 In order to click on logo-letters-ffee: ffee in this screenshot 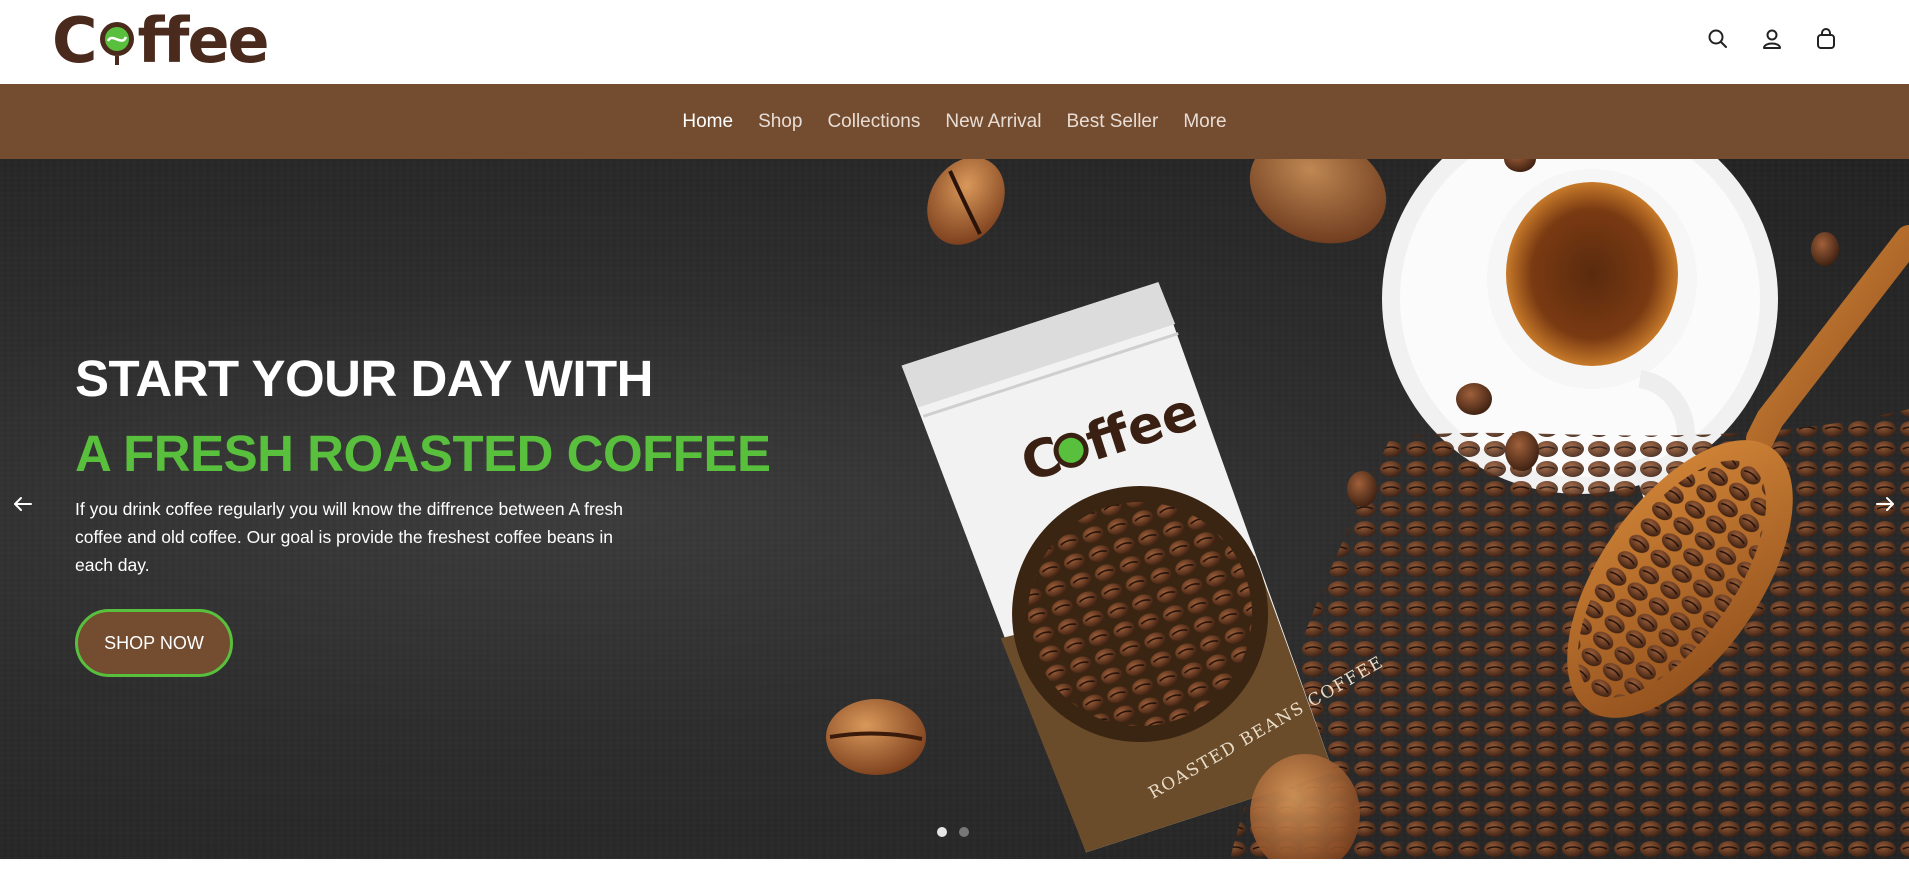, I will do `click(203, 40)`.